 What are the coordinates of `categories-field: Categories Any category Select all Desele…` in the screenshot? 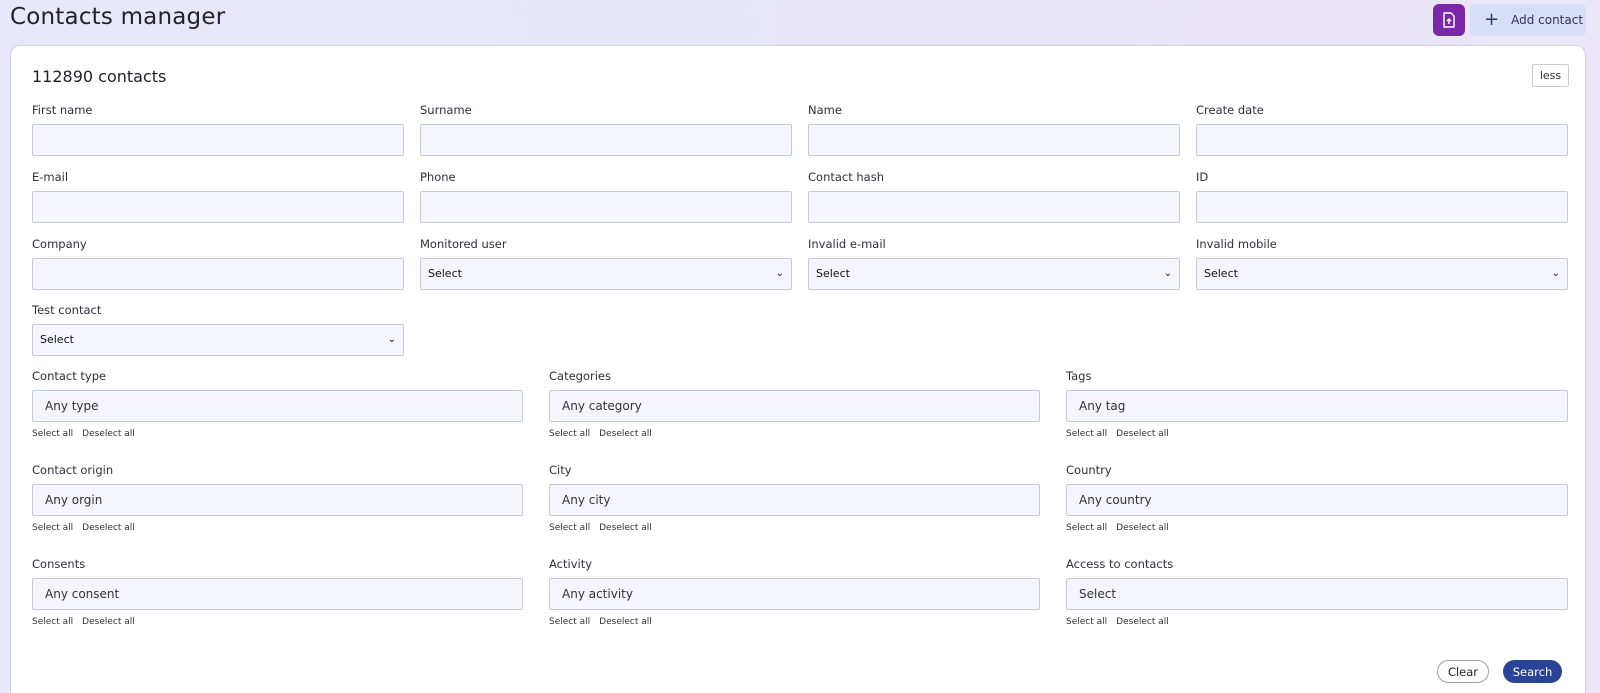 It's located at (794, 404).